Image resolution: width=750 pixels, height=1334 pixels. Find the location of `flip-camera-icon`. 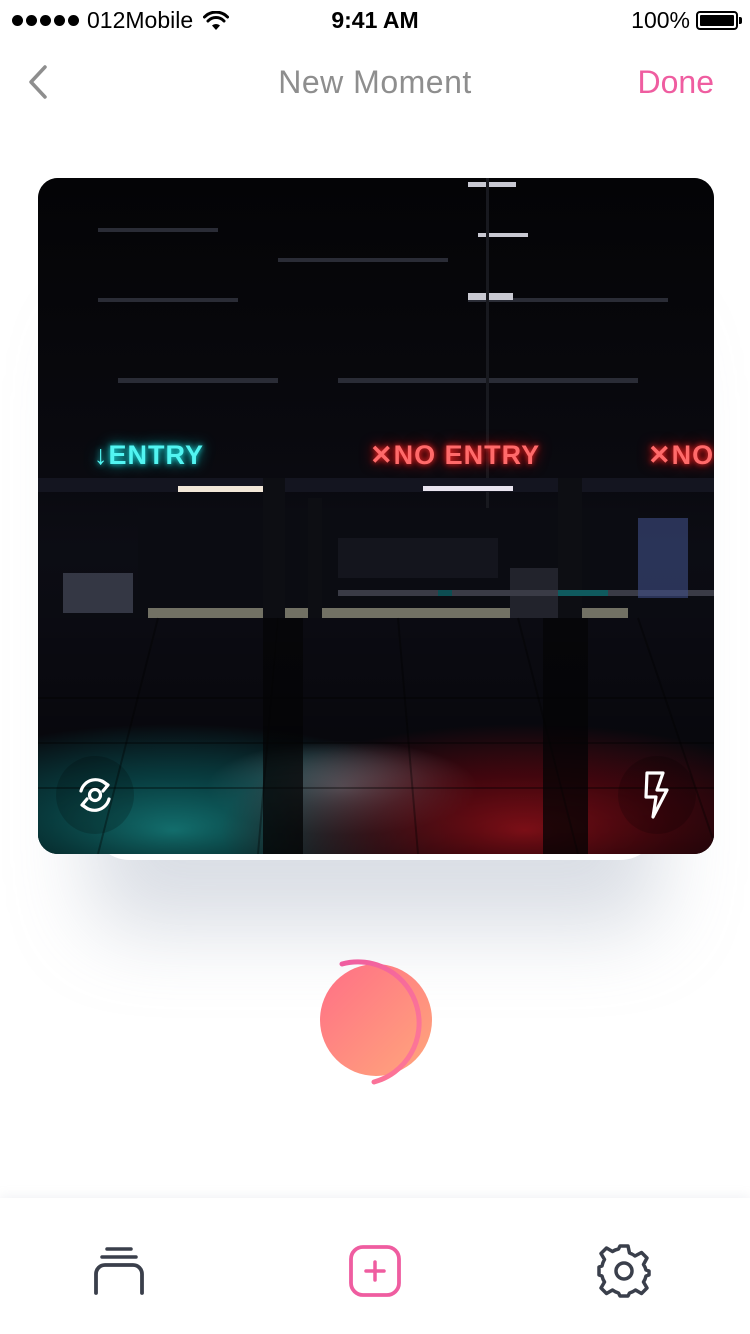

flip-camera-icon is located at coordinates (95, 795).